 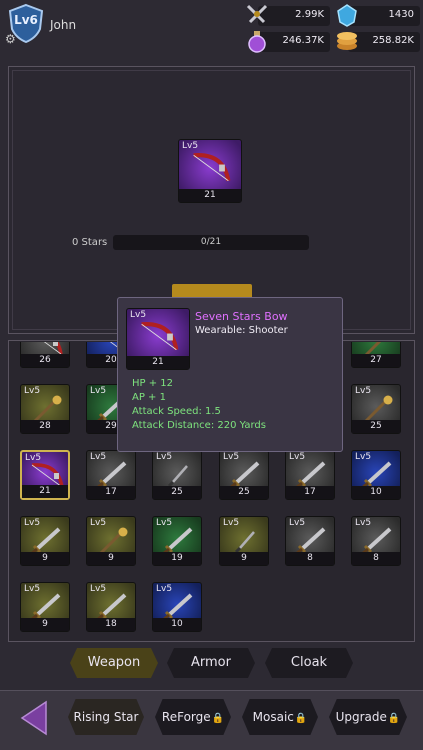 I want to click on slot-count: 21, so click(x=45, y=491).